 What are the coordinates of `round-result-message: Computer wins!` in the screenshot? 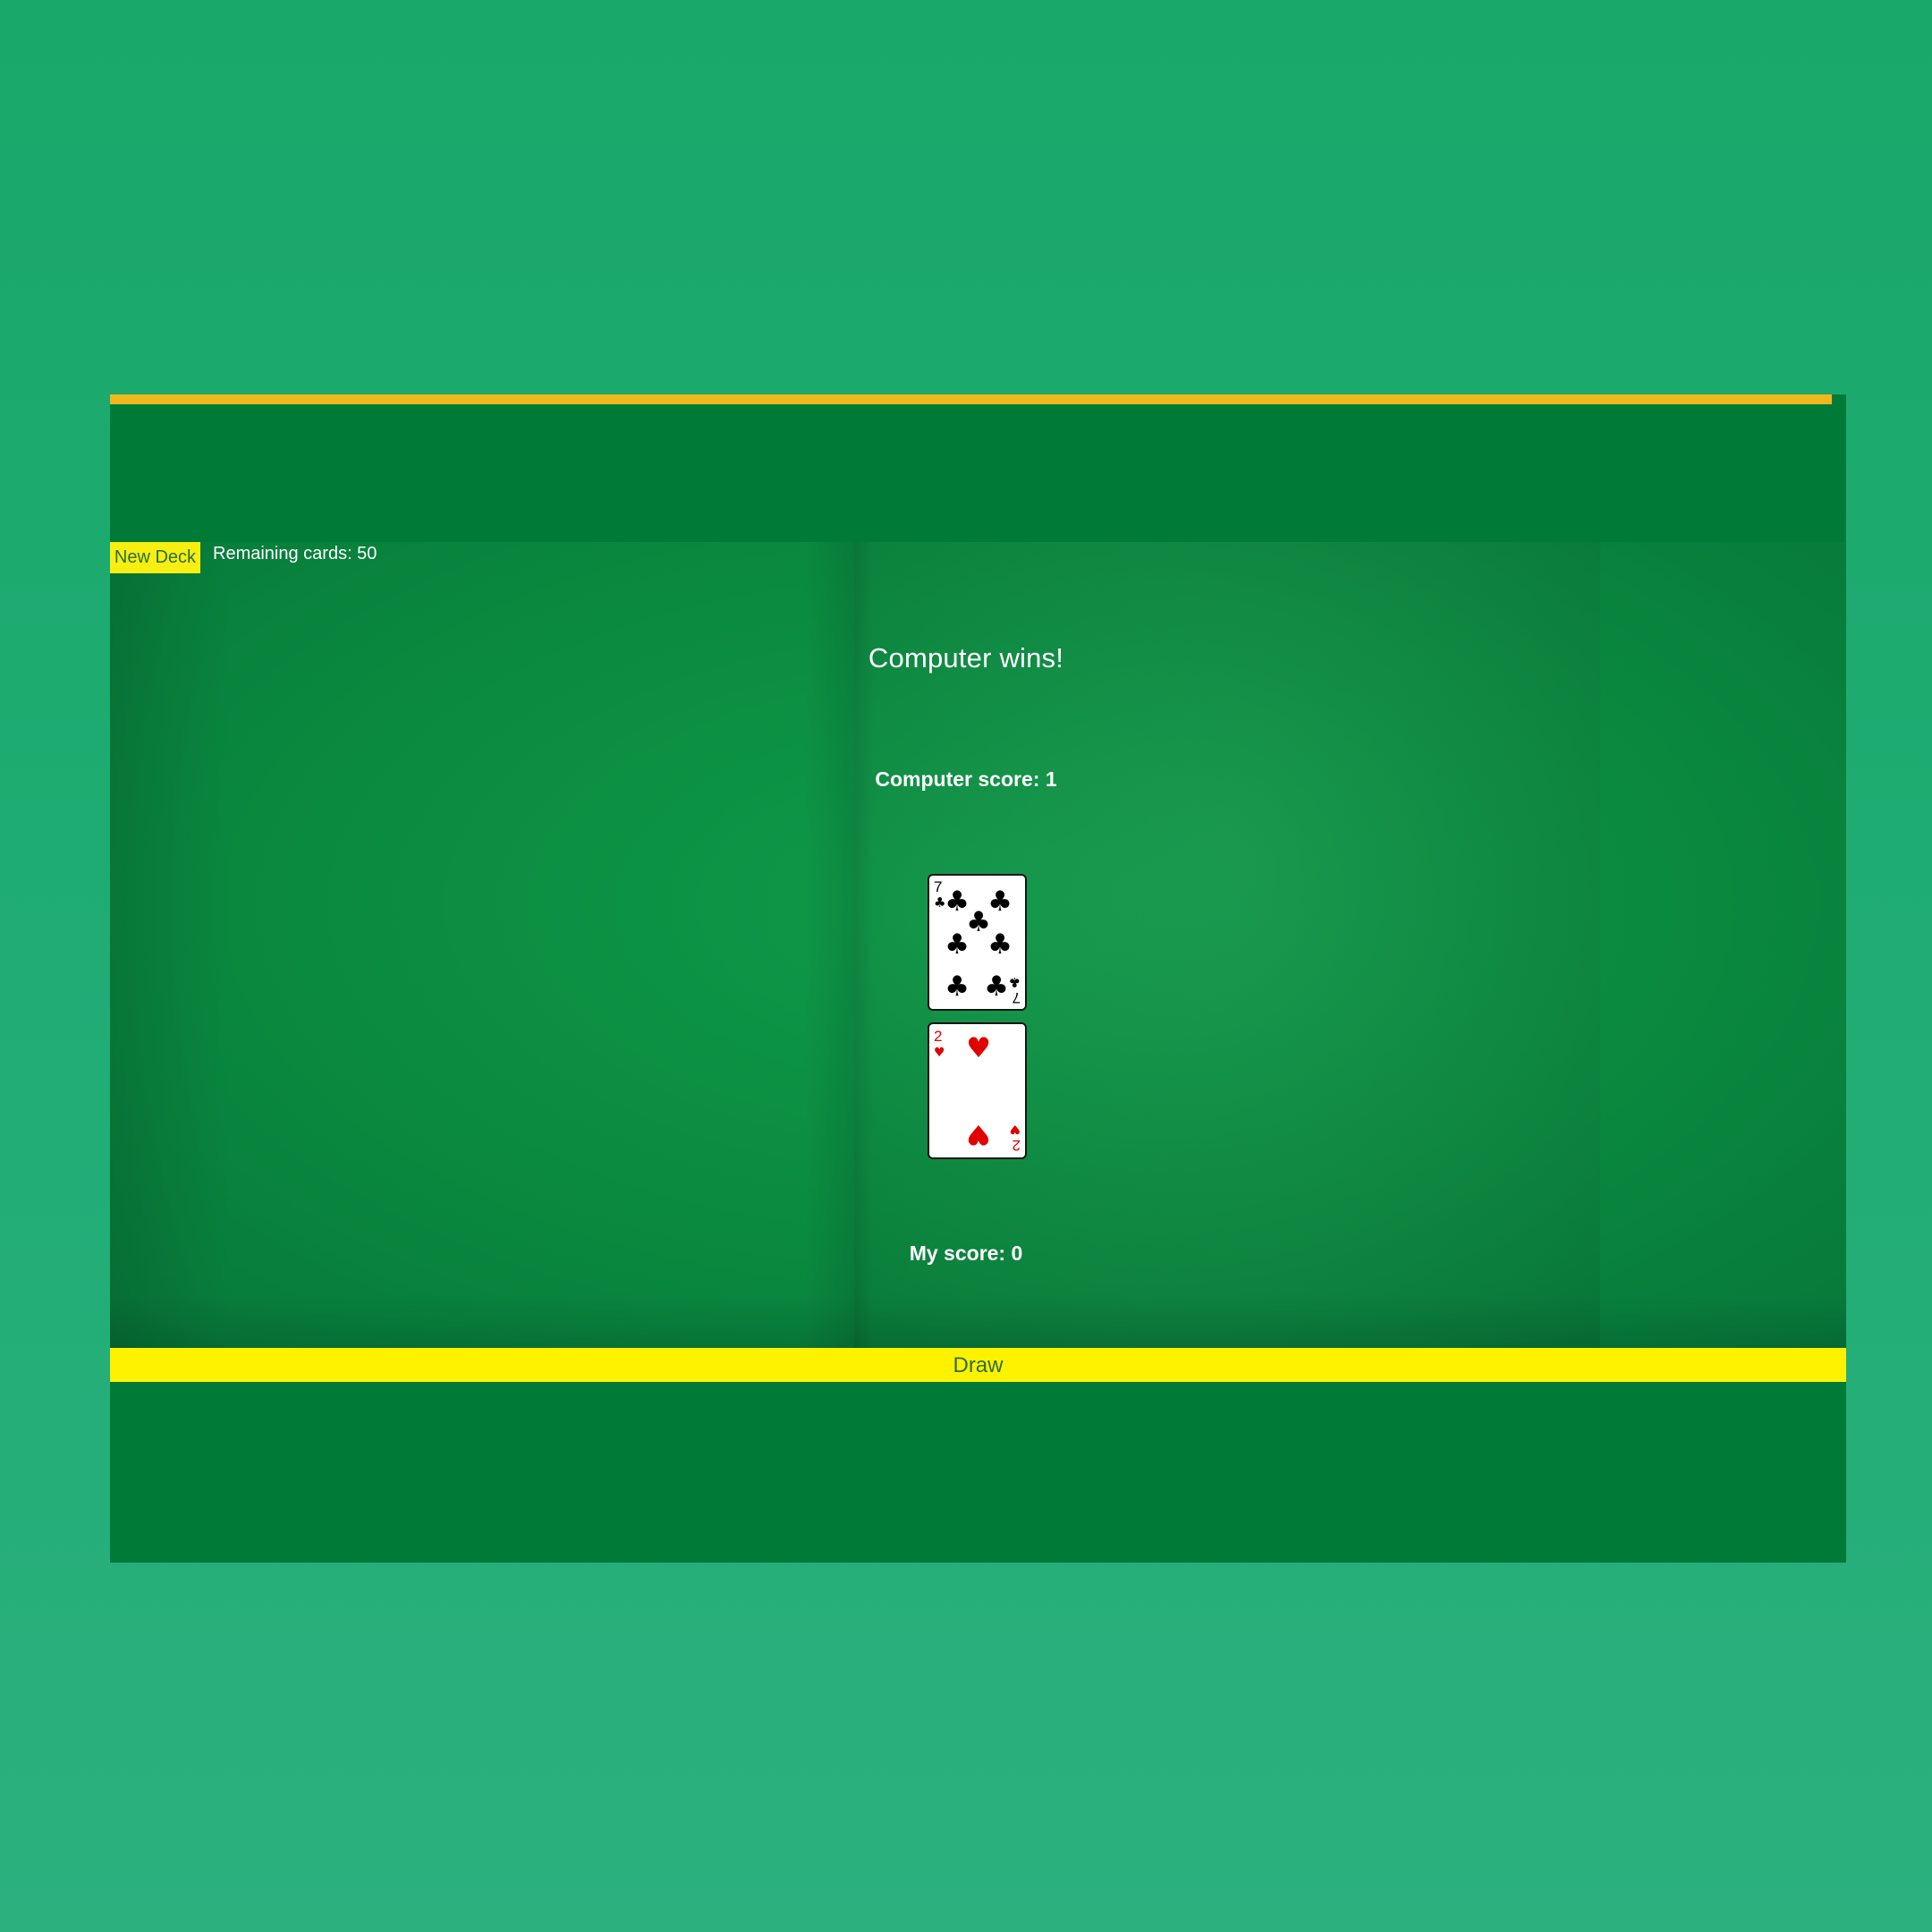 It's located at (966, 658).